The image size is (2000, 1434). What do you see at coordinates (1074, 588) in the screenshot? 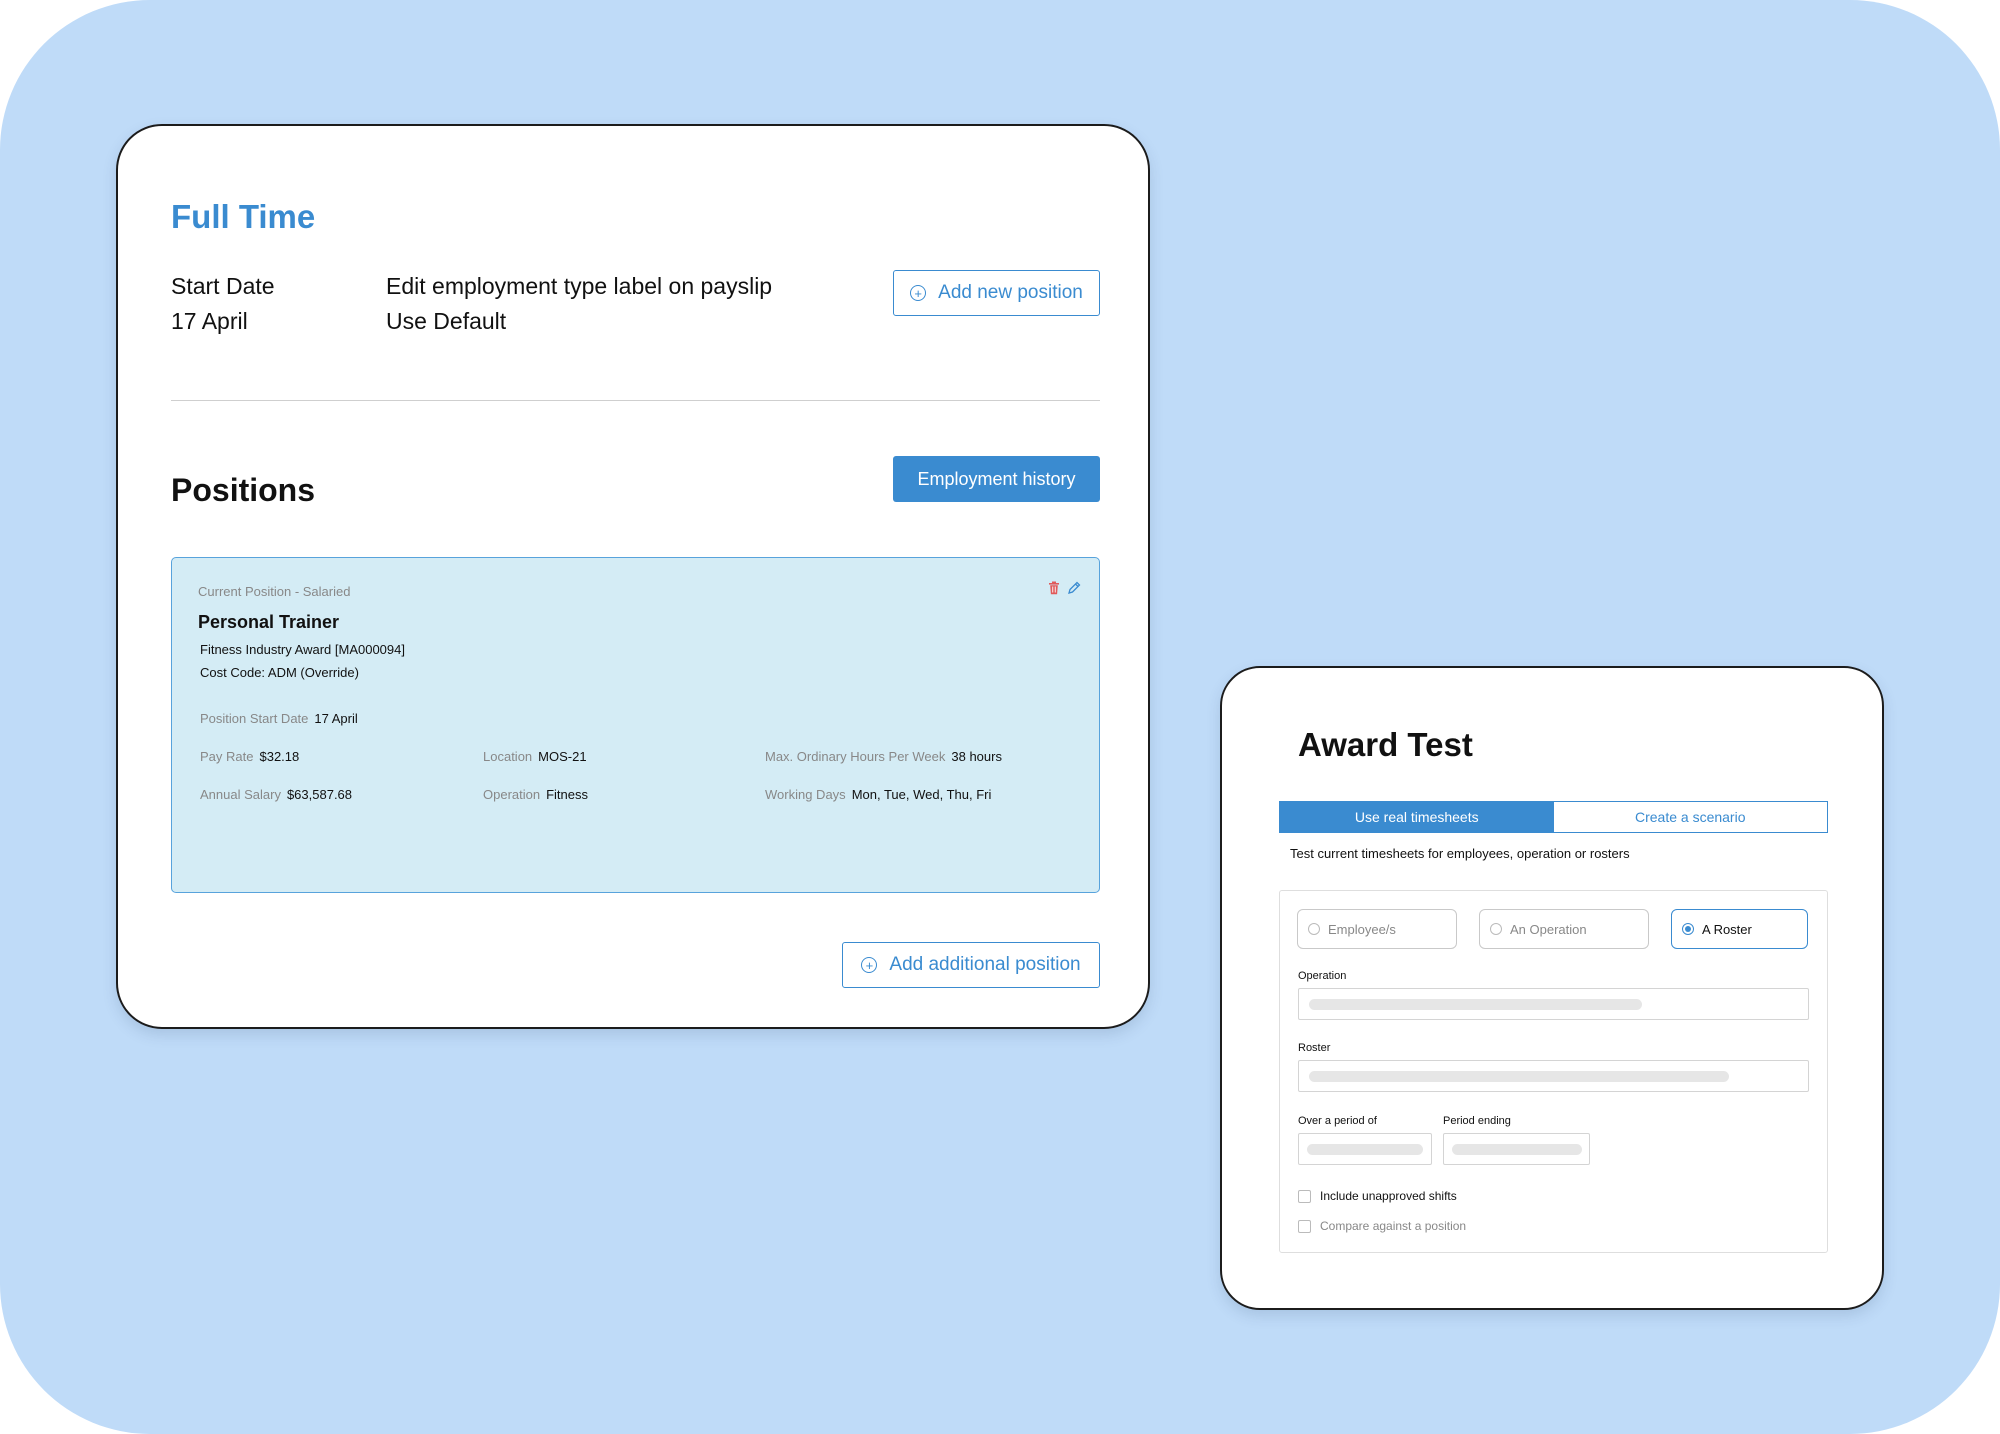
I see `pencil-icon` at bounding box center [1074, 588].